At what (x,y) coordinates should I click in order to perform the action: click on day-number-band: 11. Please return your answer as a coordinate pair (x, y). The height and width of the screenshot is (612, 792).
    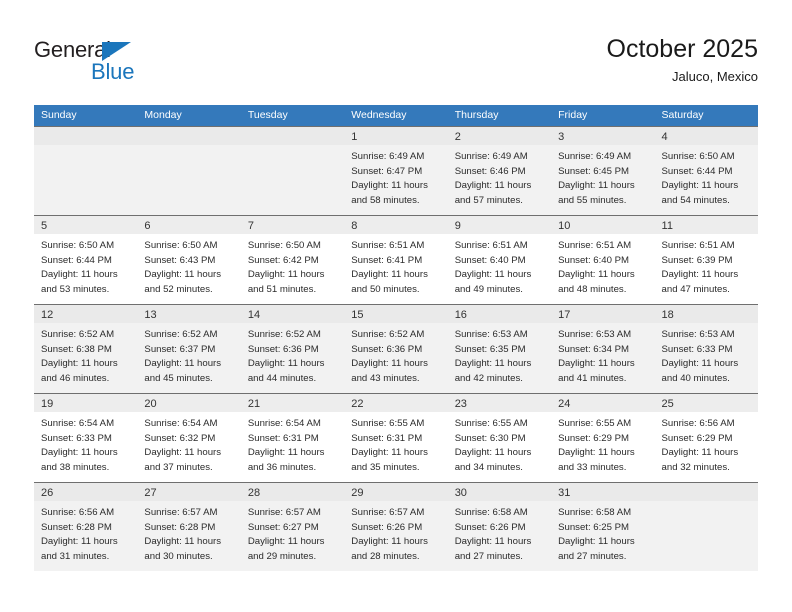
    Looking at the image, I should click on (706, 225).